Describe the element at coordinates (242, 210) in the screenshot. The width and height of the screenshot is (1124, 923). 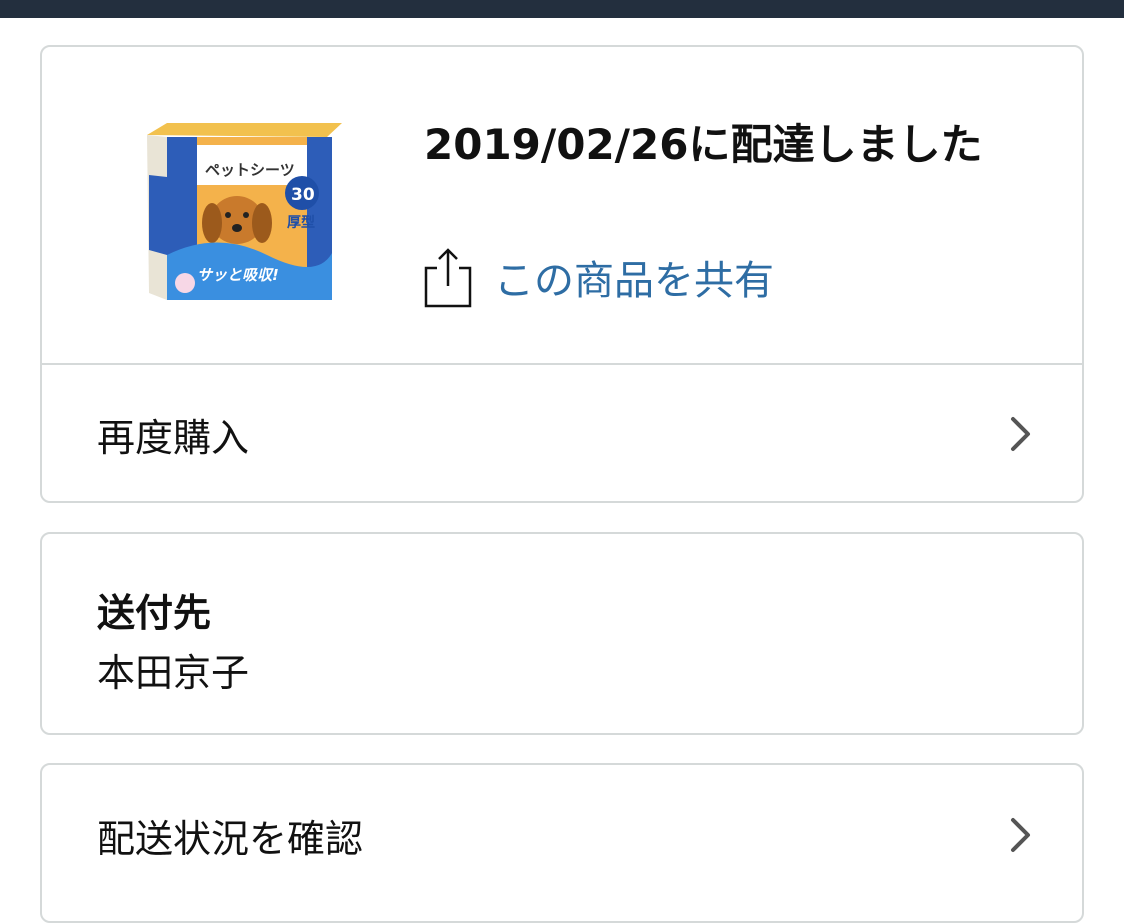
I see `product-image: ペットシーツ 30 厚型 サッと吸収!` at that location.